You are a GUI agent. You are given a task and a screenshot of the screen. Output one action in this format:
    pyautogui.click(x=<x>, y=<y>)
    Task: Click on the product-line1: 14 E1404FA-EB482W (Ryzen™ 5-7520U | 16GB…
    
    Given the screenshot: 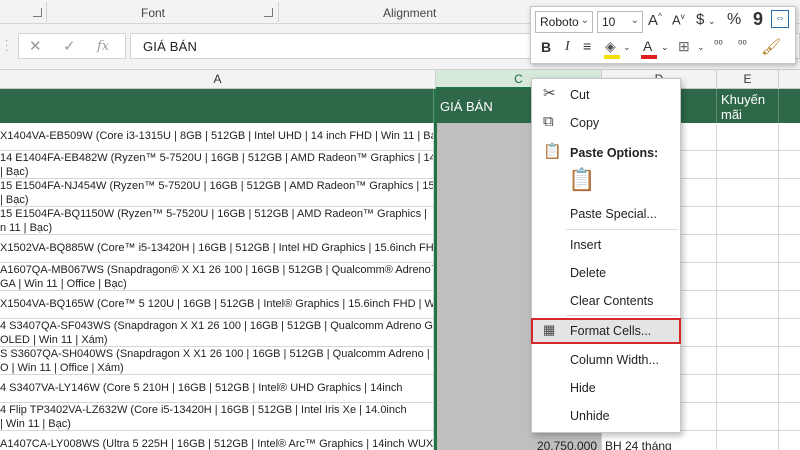 What is the action you would take?
    pyautogui.click(x=217, y=158)
    